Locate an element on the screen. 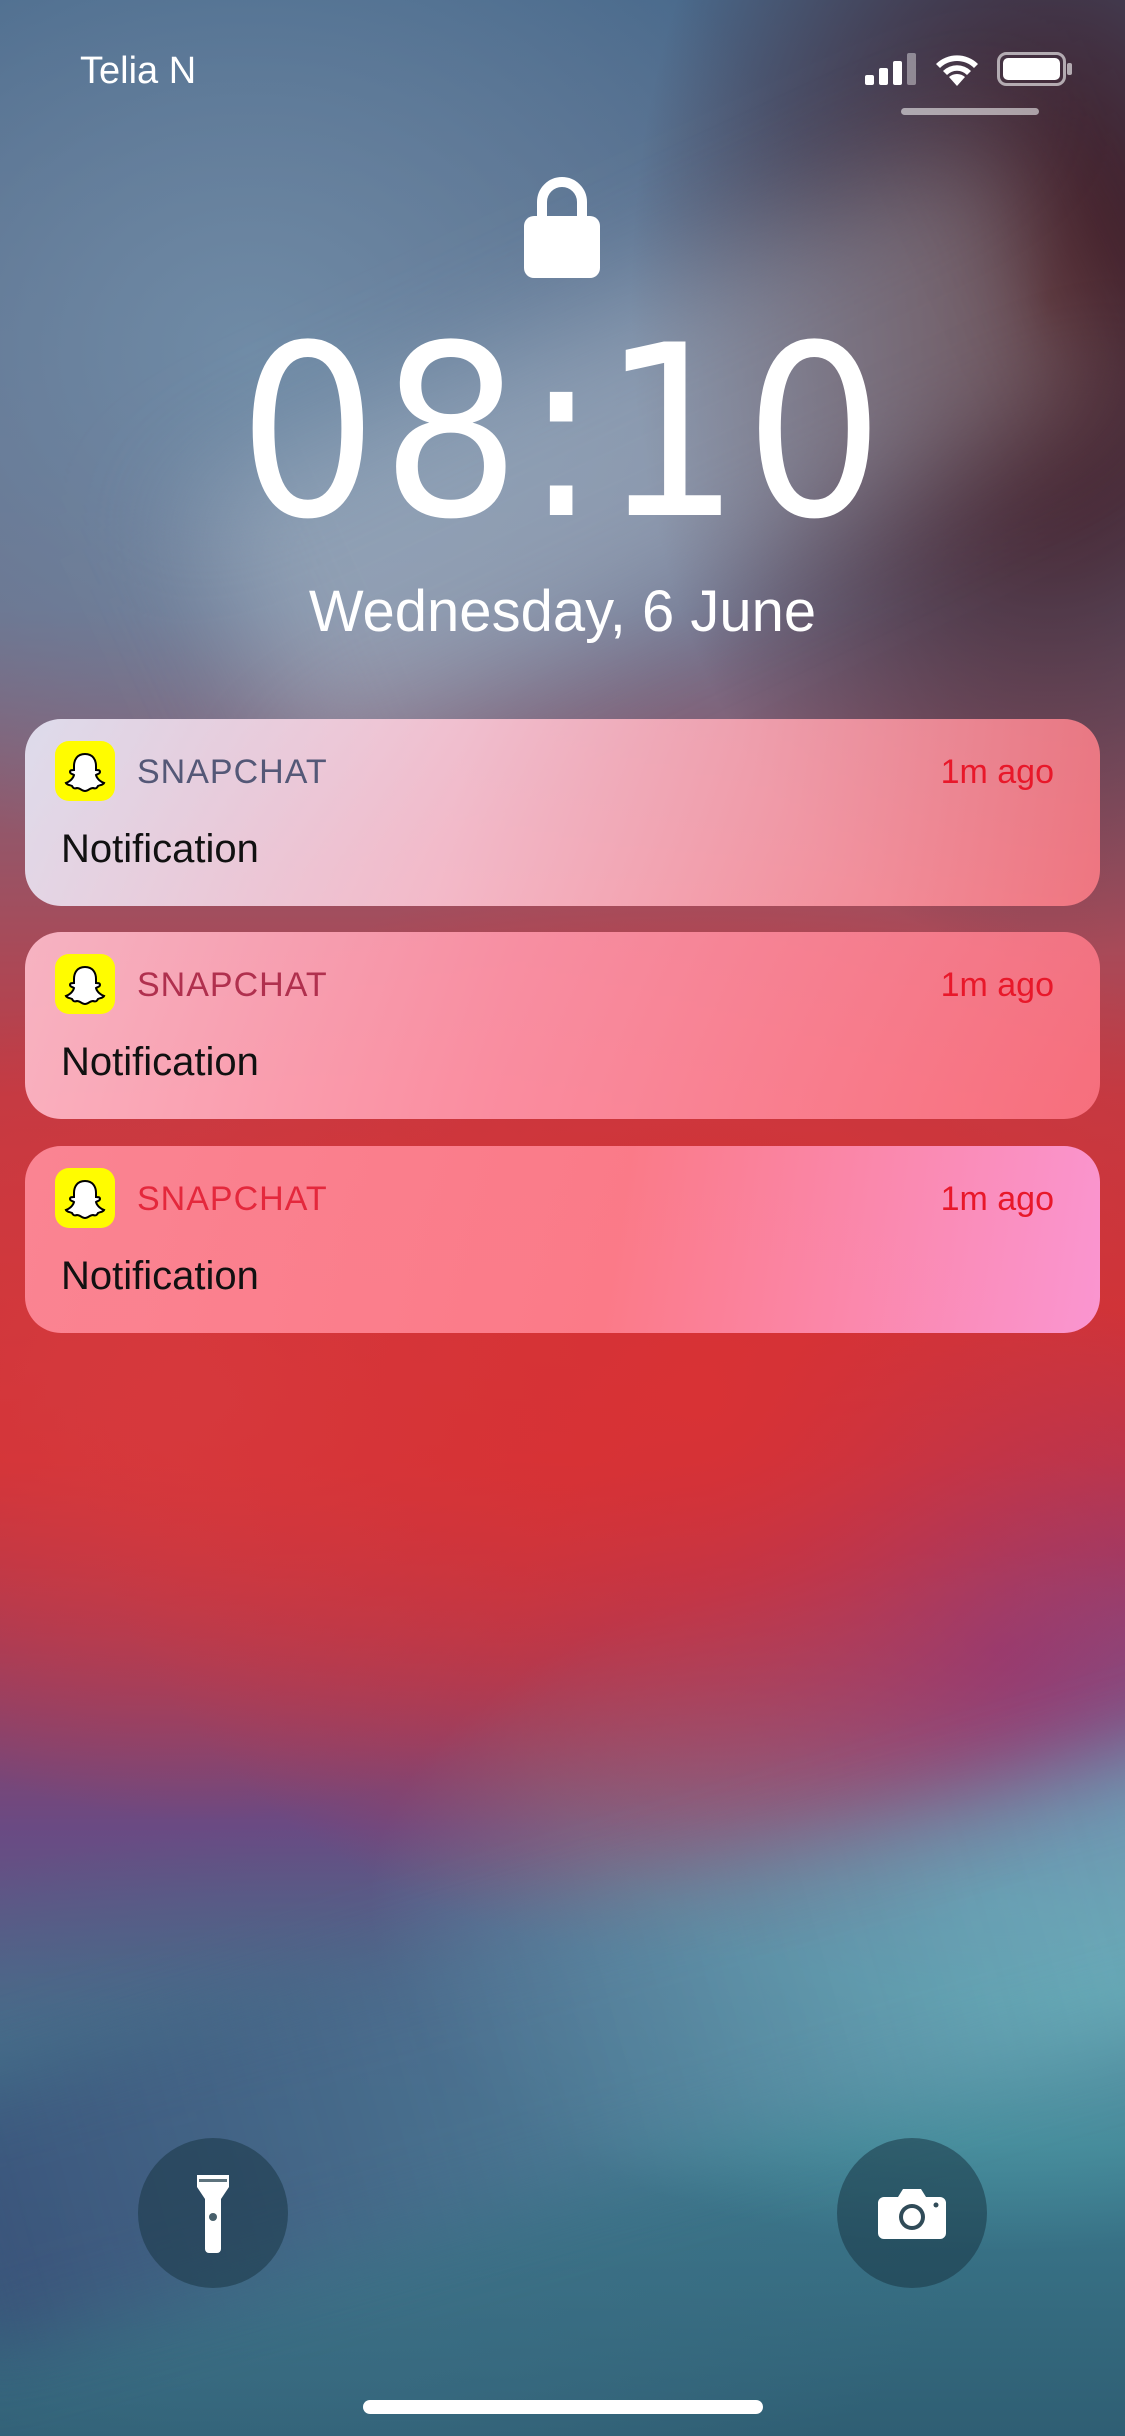 Image resolution: width=1125 pixels, height=2436 pixels. cellular-signal-icon is located at coordinates (890, 69).